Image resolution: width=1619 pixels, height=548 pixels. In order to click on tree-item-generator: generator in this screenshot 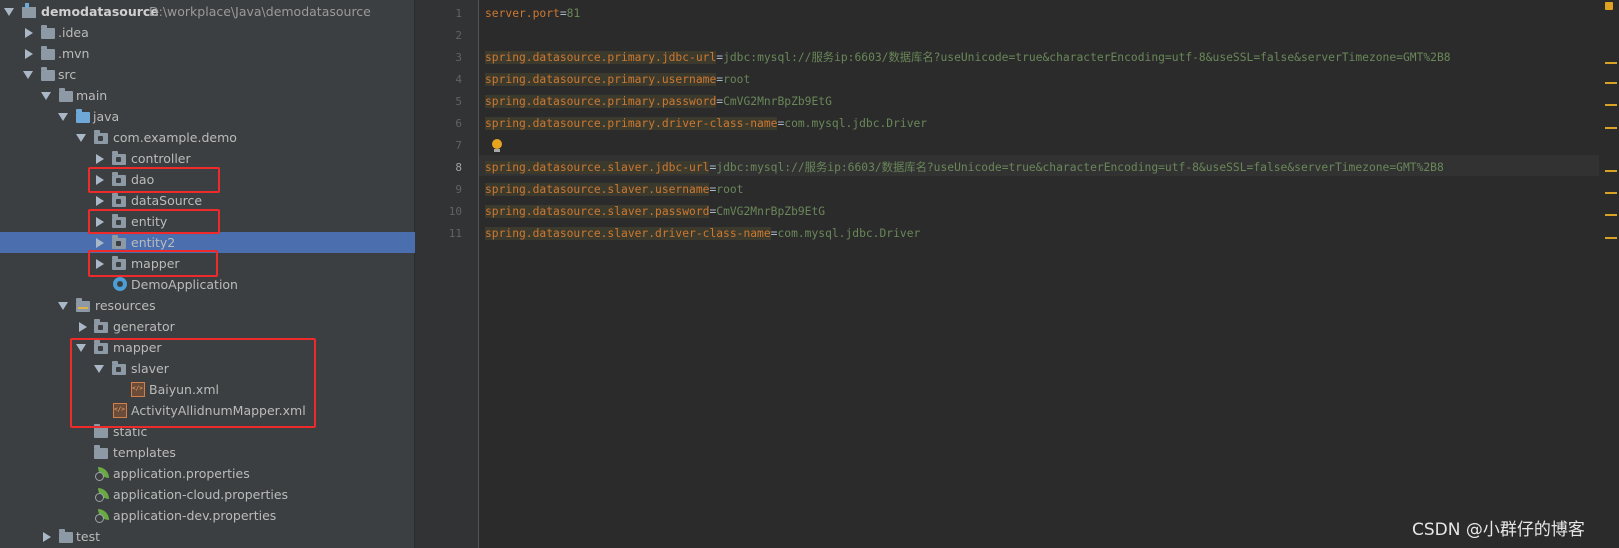, I will do `click(207, 326)`.